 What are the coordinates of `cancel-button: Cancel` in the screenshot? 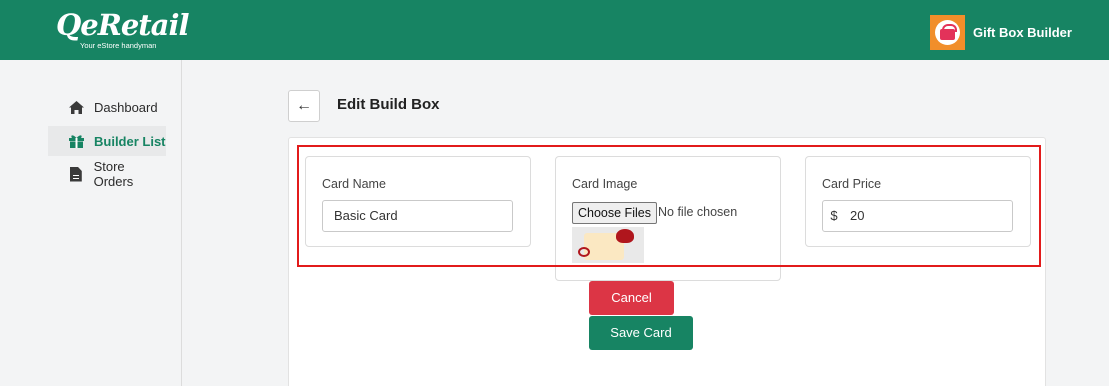 It's located at (631, 298).